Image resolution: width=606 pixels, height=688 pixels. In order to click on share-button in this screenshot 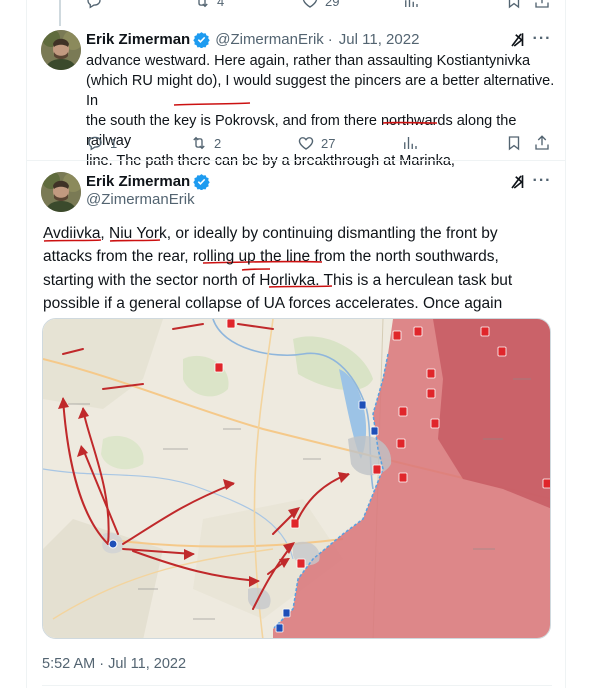, I will do `click(542, 143)`.